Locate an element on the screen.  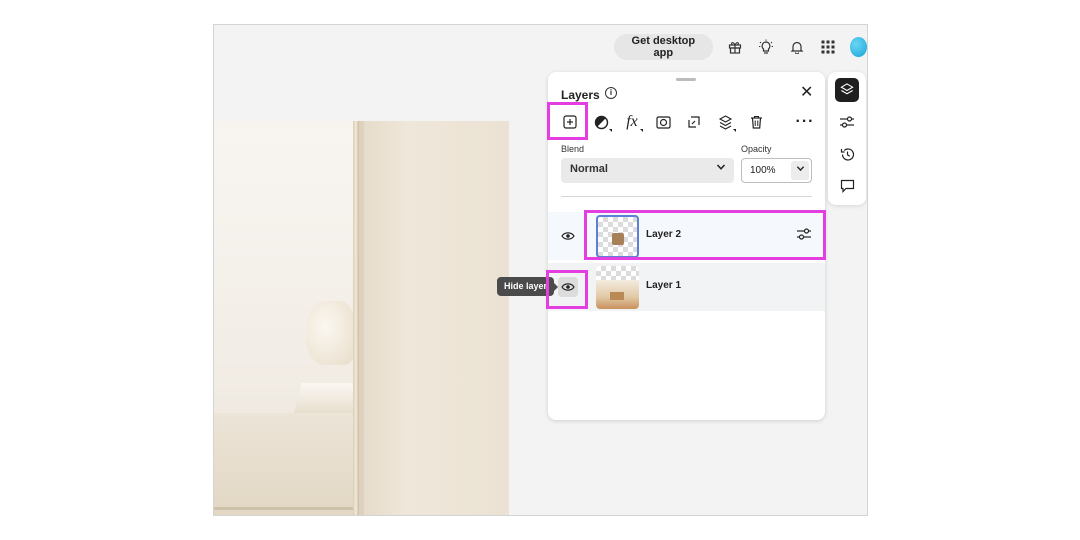
avatar is located at coordinates (858, 47).